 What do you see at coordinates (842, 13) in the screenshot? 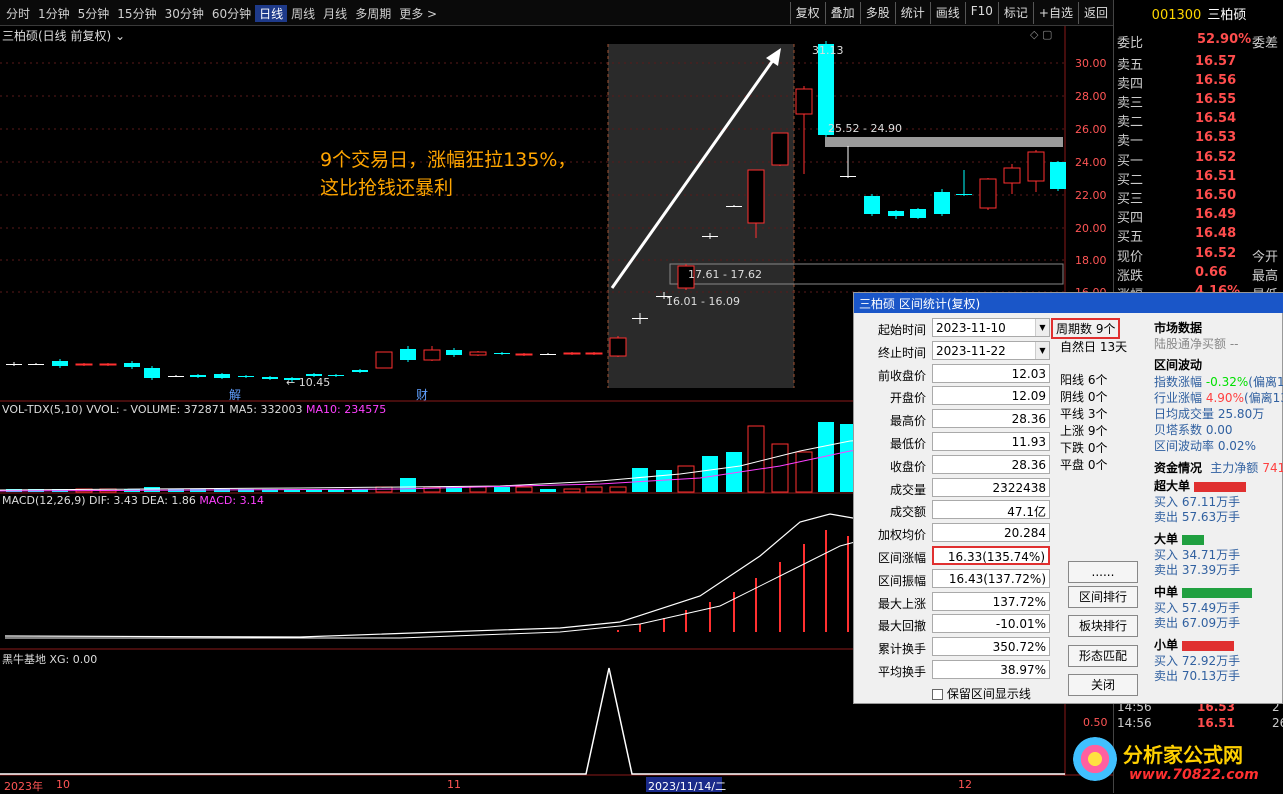
I see `tool-button: 叠加` at bounding box center [842, 13].